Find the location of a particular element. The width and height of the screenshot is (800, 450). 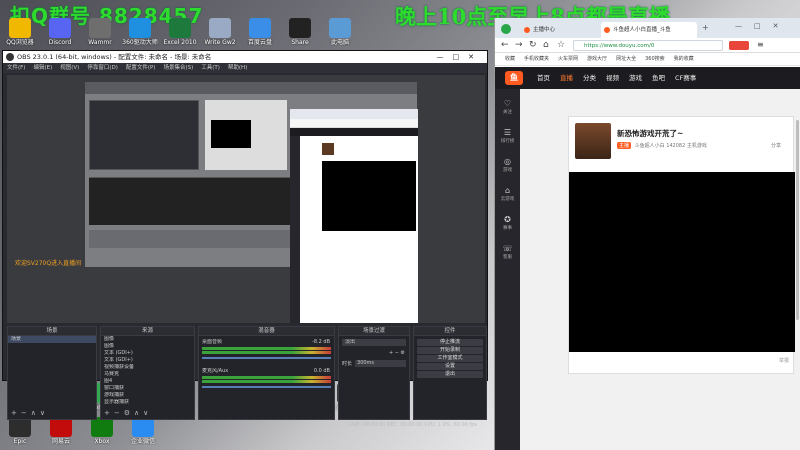

site-nav-item: 首页 is located at coordinates (543, 78).